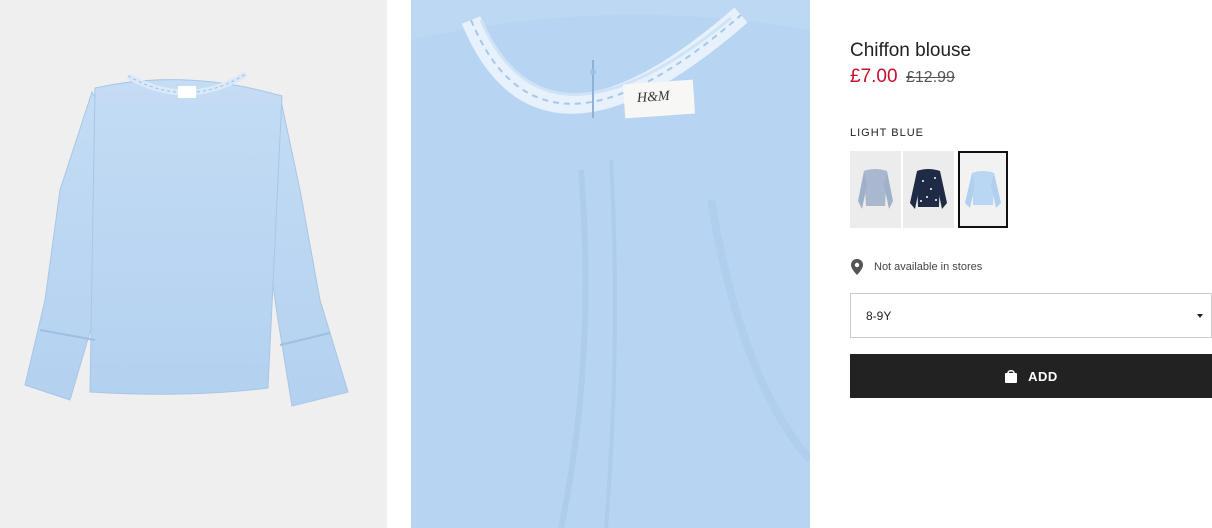  Describe the element at coordinates (879, 316) in the screenshot. I see `size-selected-value: 8-9Y` at that location.